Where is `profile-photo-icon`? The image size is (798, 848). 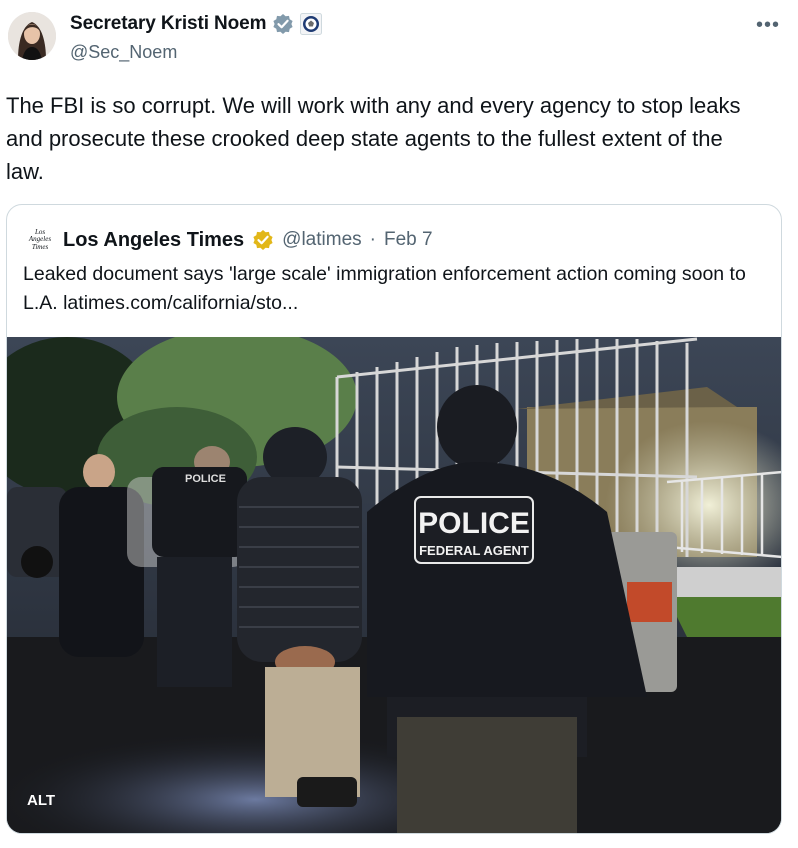
profile-photo-icon is located at coordinates (32, 36).